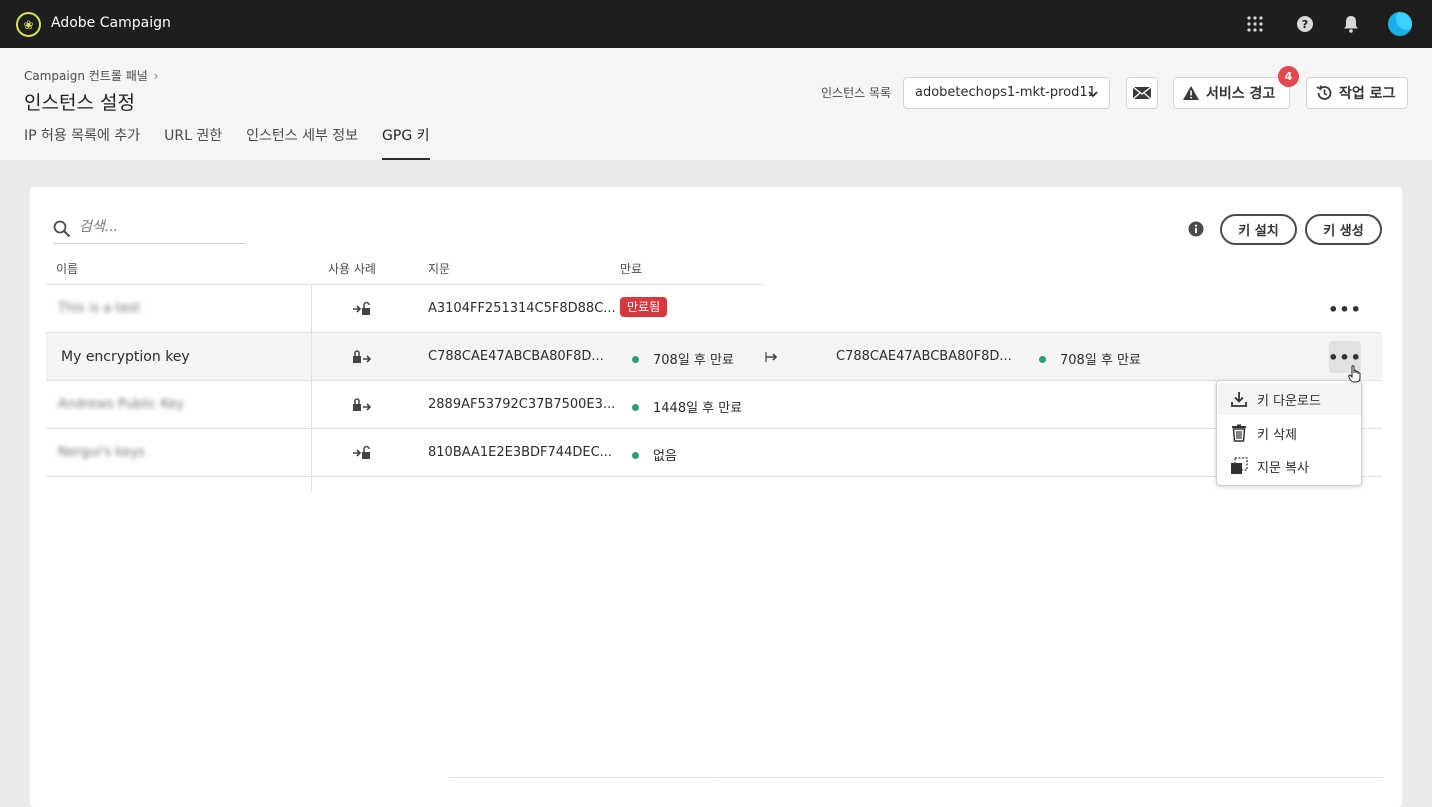  I want to click on history-icon, so click(1324, 93).